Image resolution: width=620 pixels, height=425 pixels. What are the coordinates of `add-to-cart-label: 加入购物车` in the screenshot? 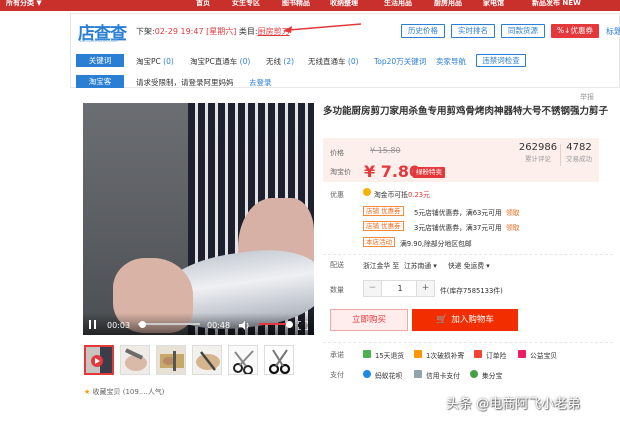 It's located at (472, 320).